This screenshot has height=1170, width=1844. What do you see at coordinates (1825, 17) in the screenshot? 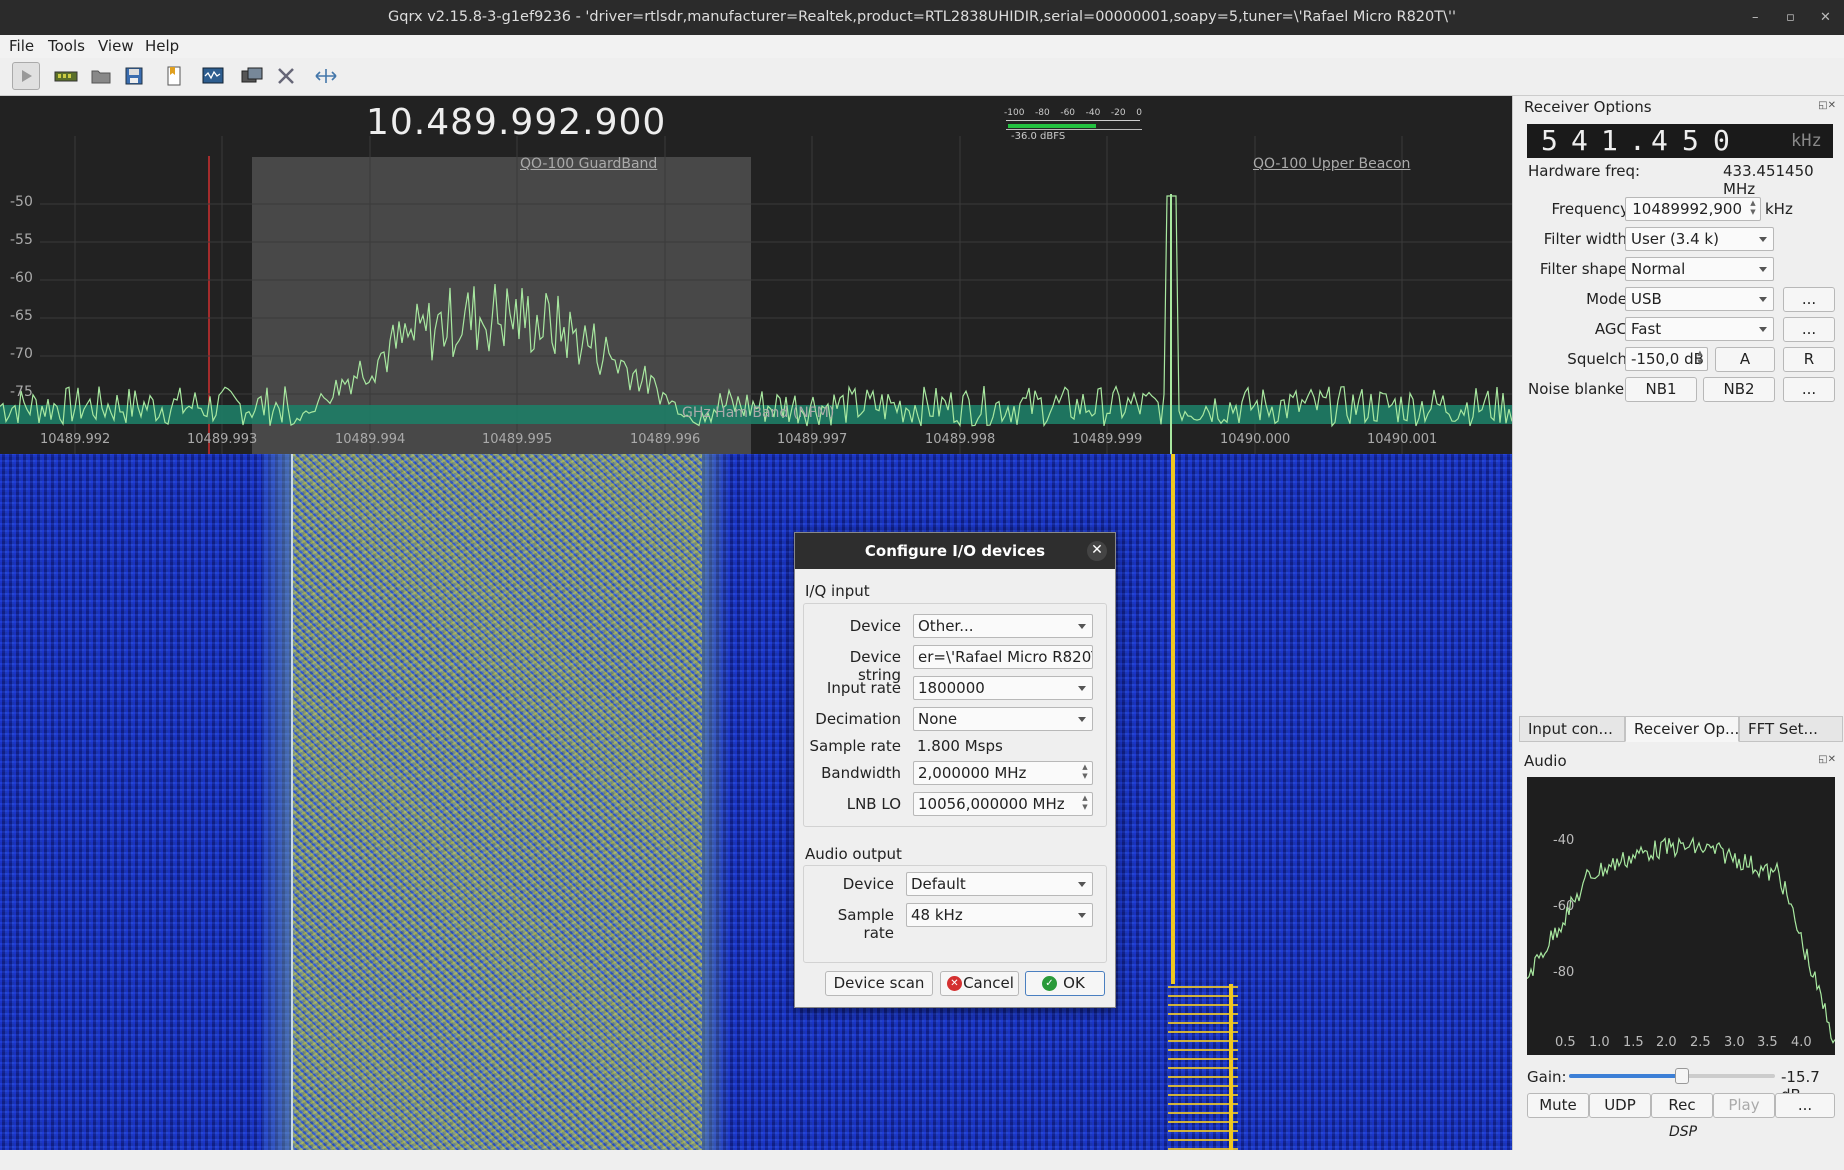
I see `close-window-button: ✕` at bounding box center [1825, 17].